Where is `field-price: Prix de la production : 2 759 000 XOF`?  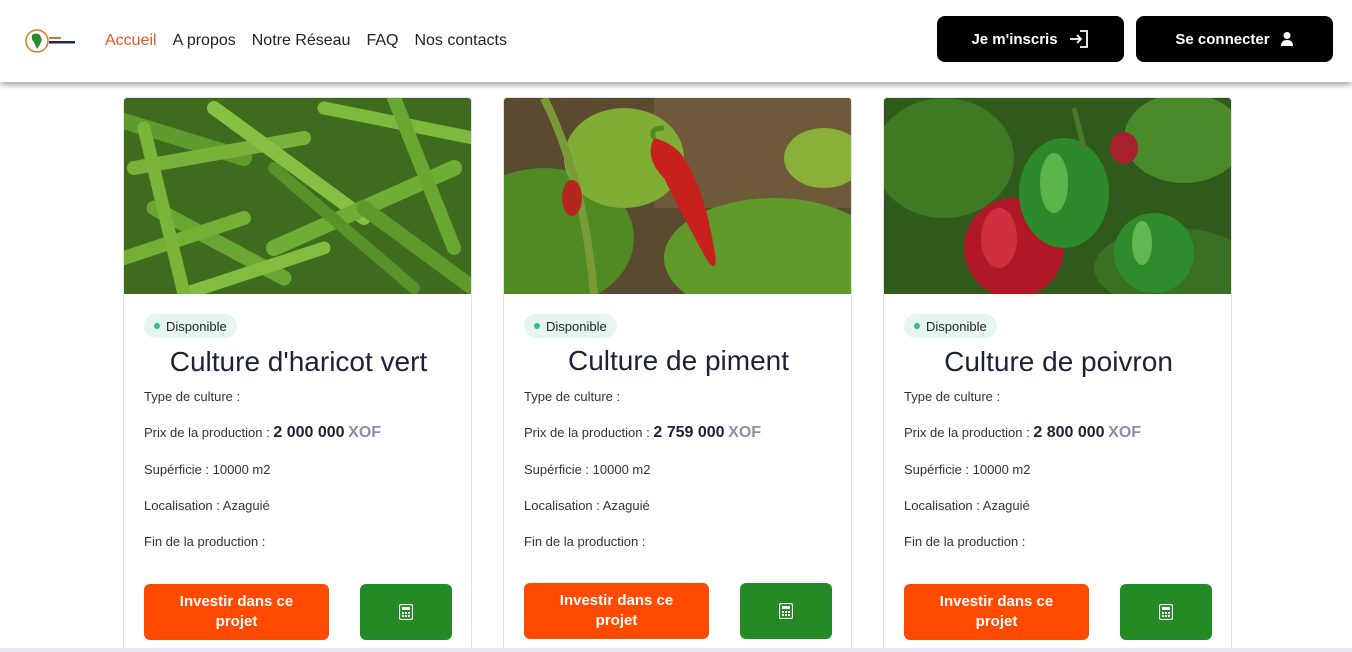 field-price: Prix de la production : 2 759 000 XOF is located at coordinates (642, 433).